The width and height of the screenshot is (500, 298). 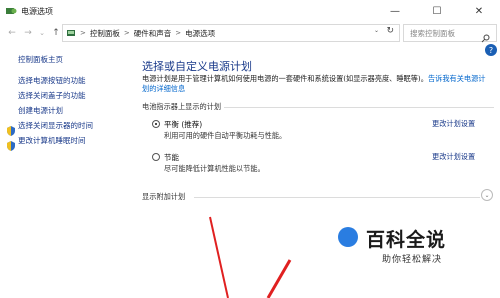 I want to click on watermark-logo-icon, so click(x=348, y=237).